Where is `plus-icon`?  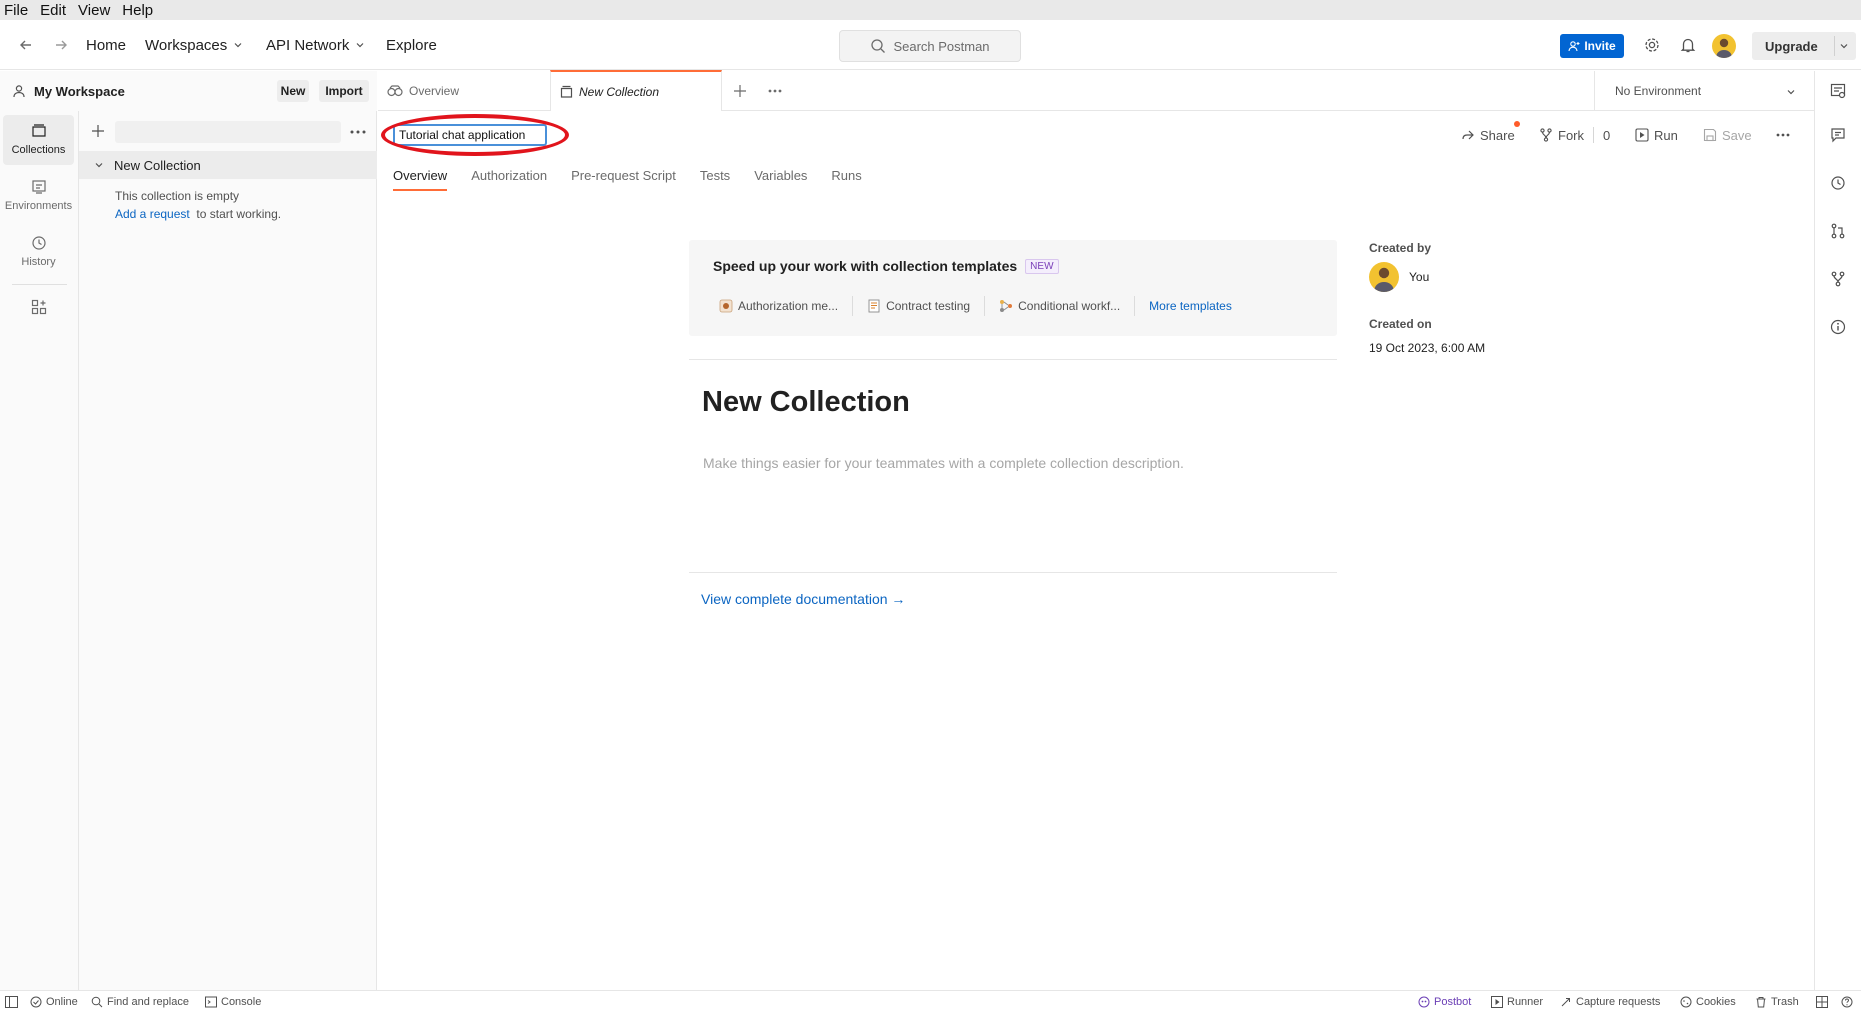
plus-icon is located at coordinates (98, 131).